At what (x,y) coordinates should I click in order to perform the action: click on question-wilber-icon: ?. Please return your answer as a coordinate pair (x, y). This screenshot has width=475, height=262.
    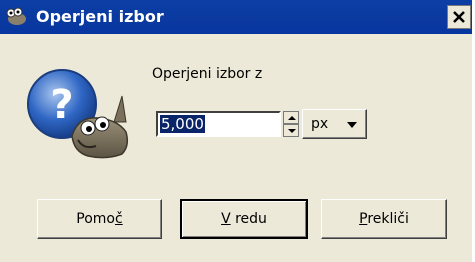
    Looking at the image, I should click on (81, 113).